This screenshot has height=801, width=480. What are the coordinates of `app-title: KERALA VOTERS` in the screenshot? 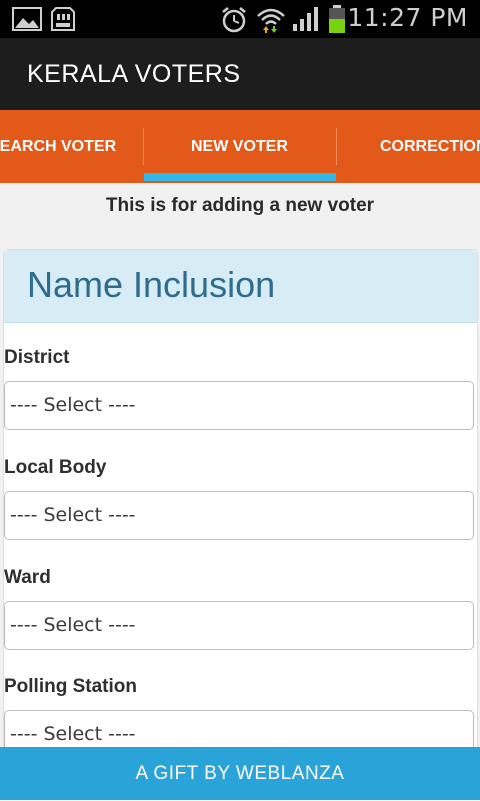 It's located at (134, 74).